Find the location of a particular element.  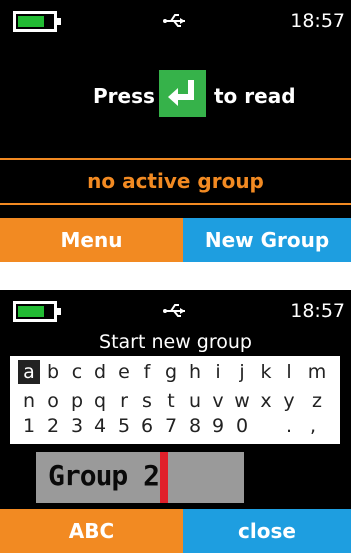

key-b: b is located at coordinates (53, 372).